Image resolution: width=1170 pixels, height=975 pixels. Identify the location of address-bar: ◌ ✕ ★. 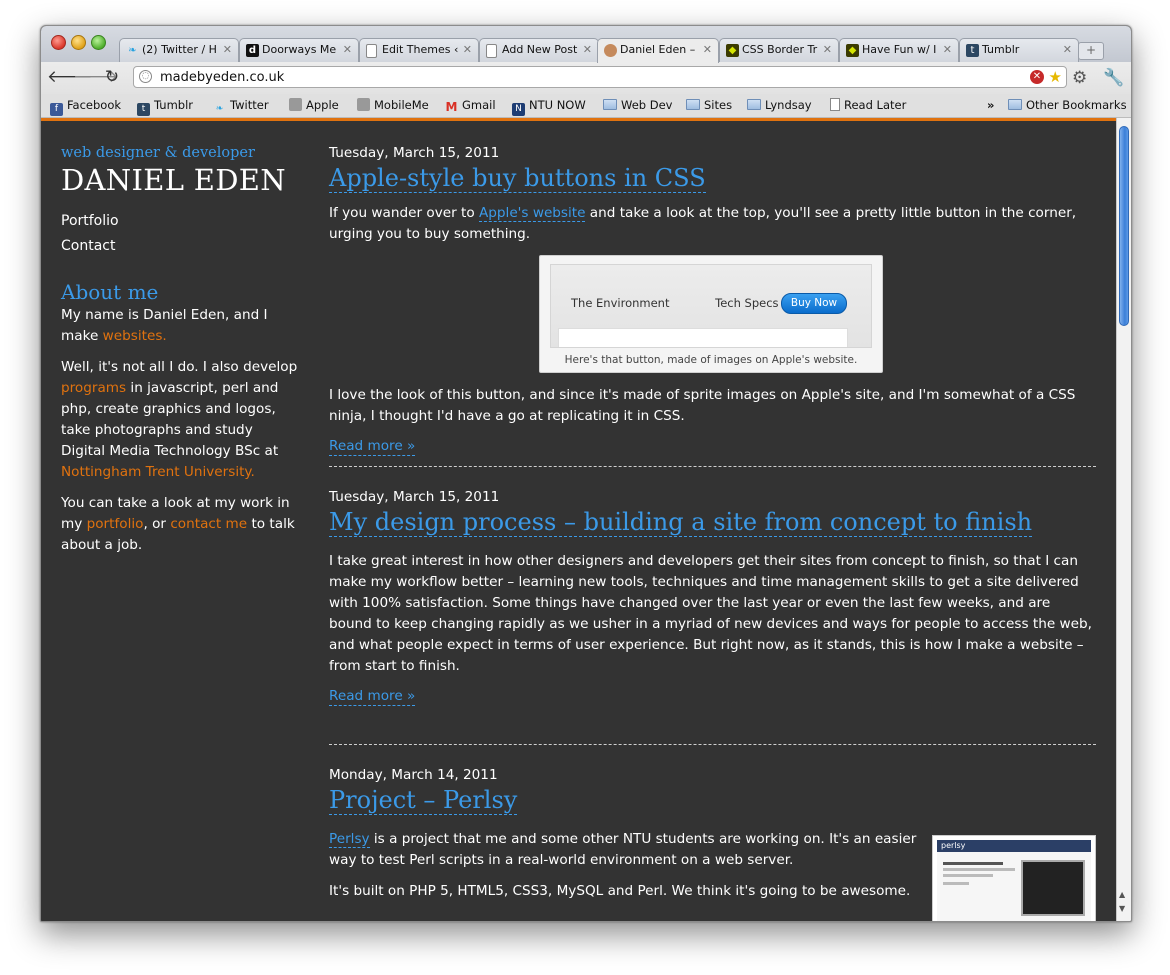
(600, 77).